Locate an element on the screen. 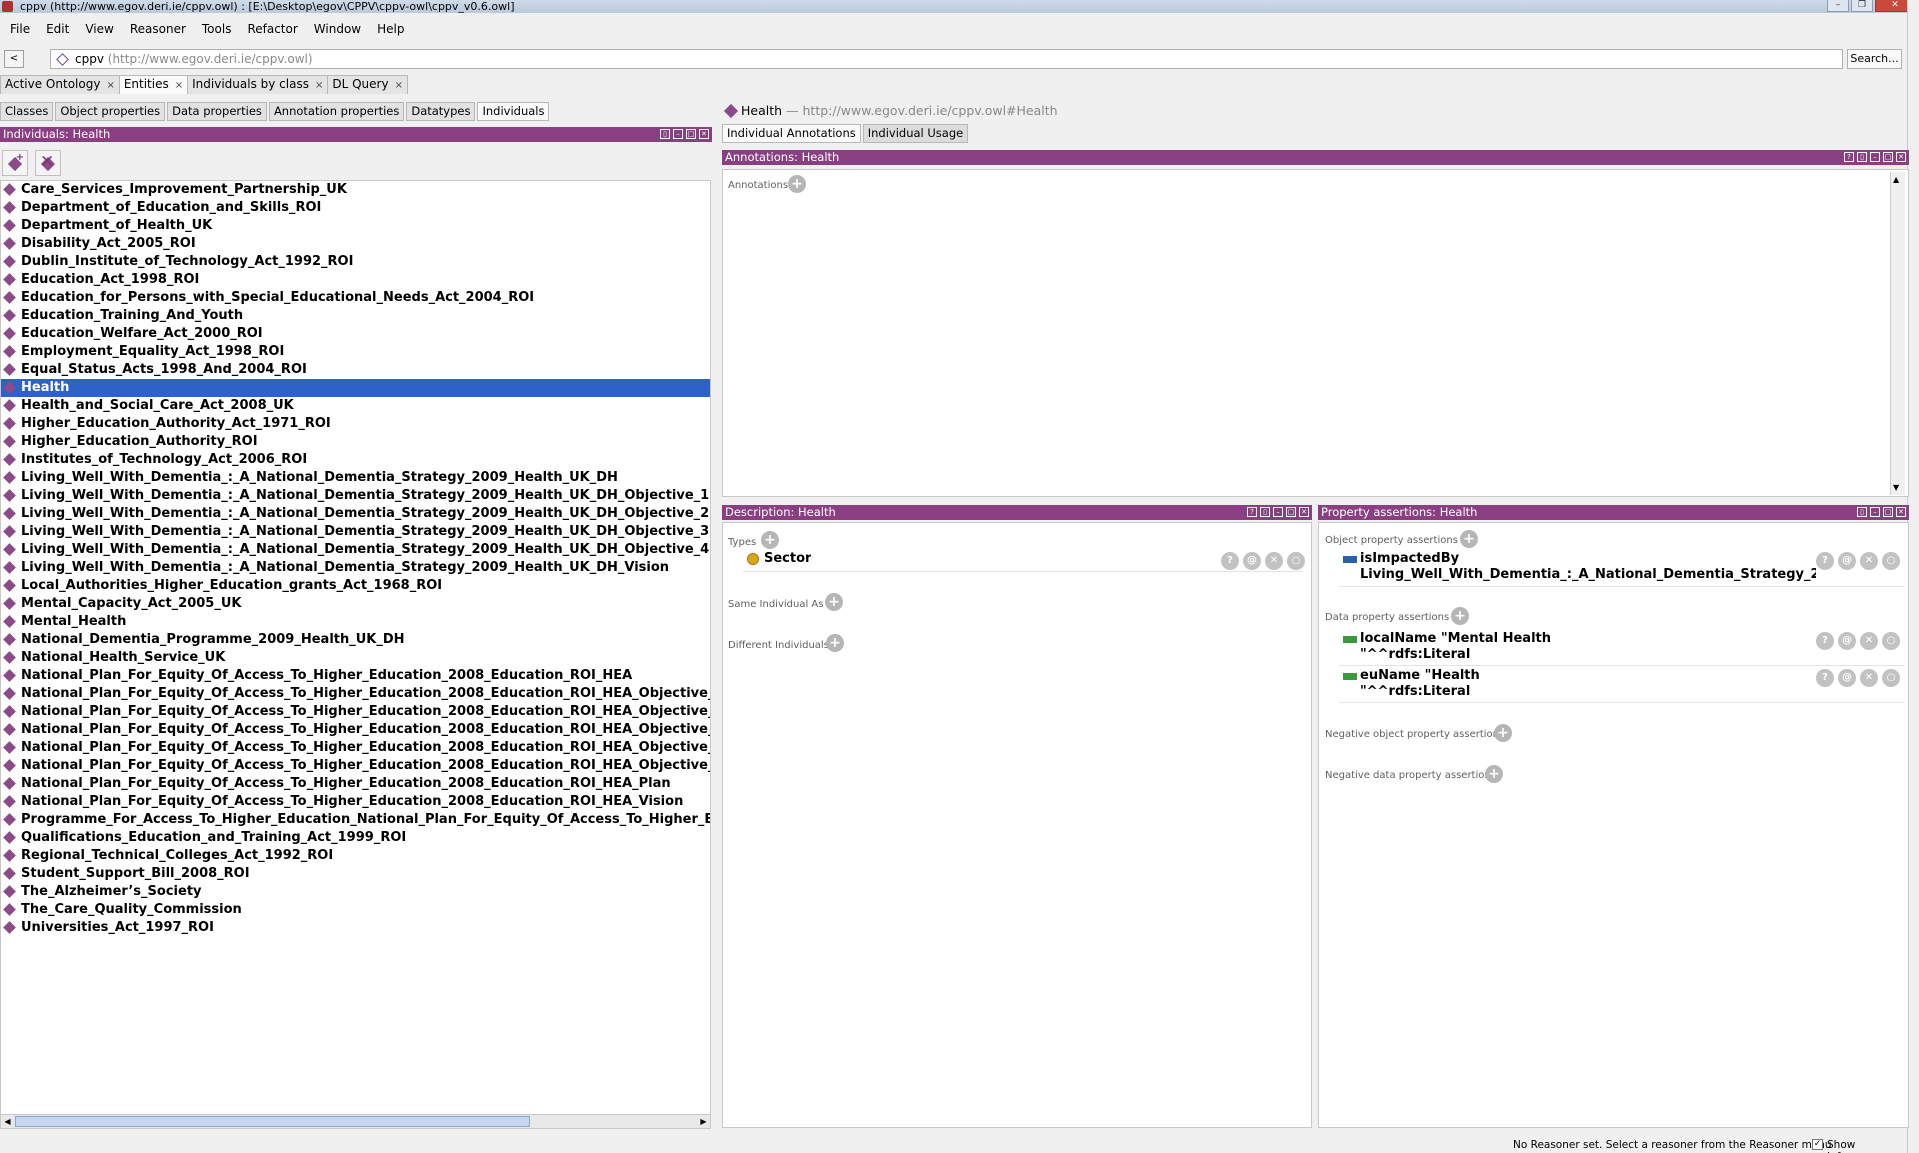 This screenshot has height=1153, width=1919. delete-individual-button: ✕ is located at coordinates (48, 163).